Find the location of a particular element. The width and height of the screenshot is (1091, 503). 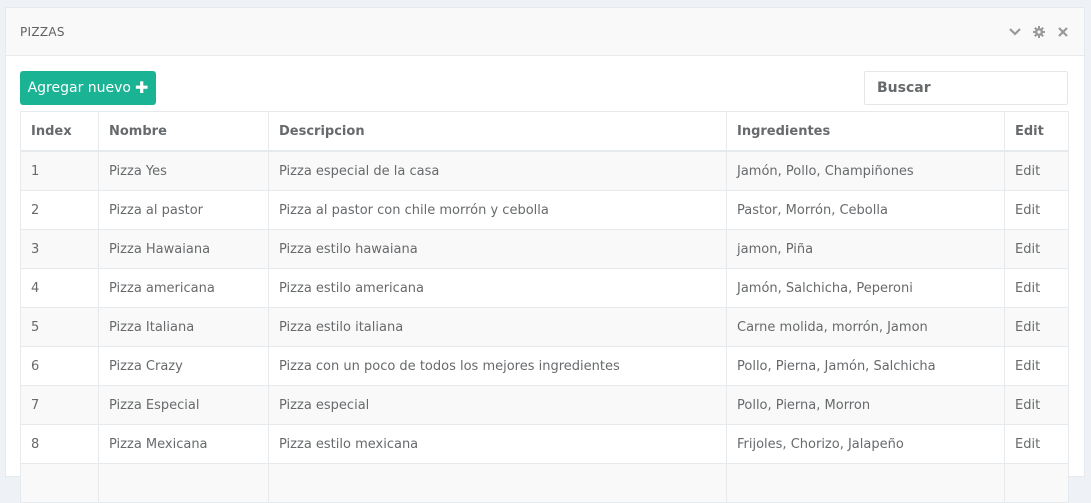

cell-nombre: Pizza Hawaiana is located at coordinates (183, 249).